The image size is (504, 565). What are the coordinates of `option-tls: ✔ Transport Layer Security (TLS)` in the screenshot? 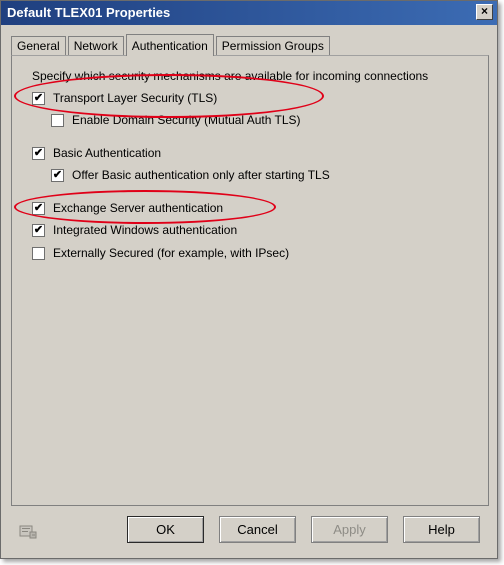 It's located at (124, 98).